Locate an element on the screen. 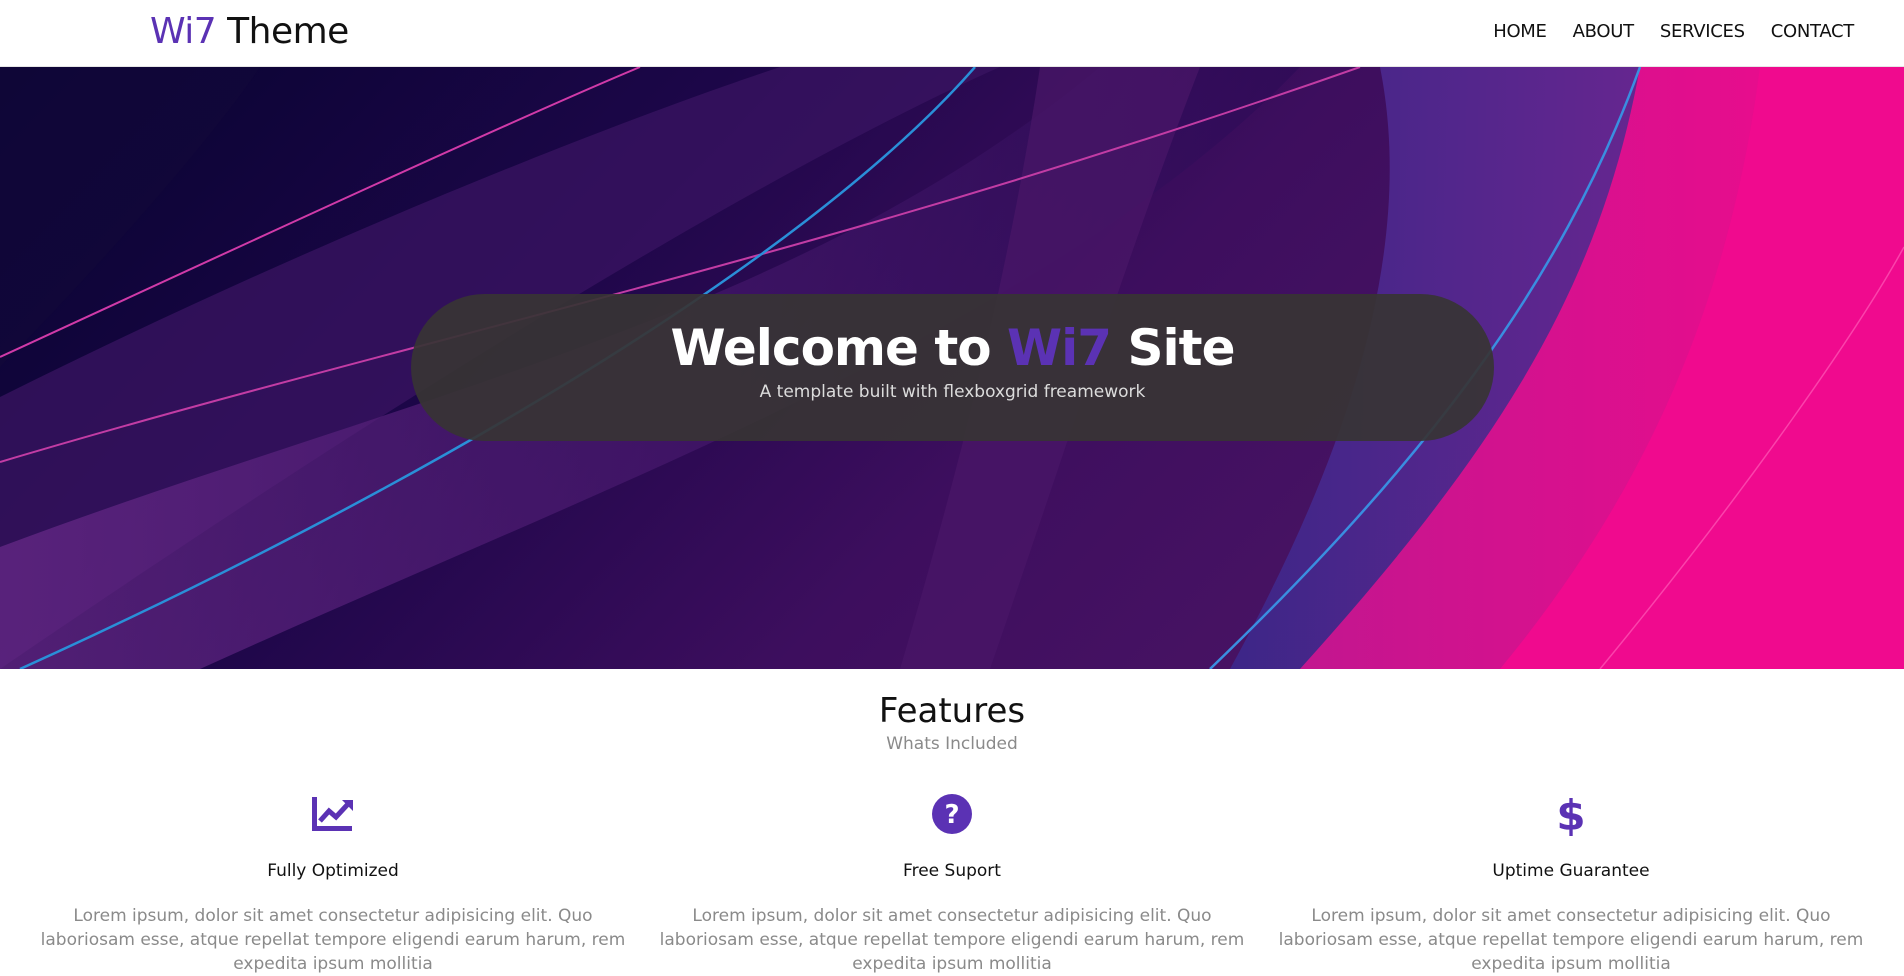 The image size is (1904, 976). nav-link-contact: CONTACT is located at coordinates (1813, 31).